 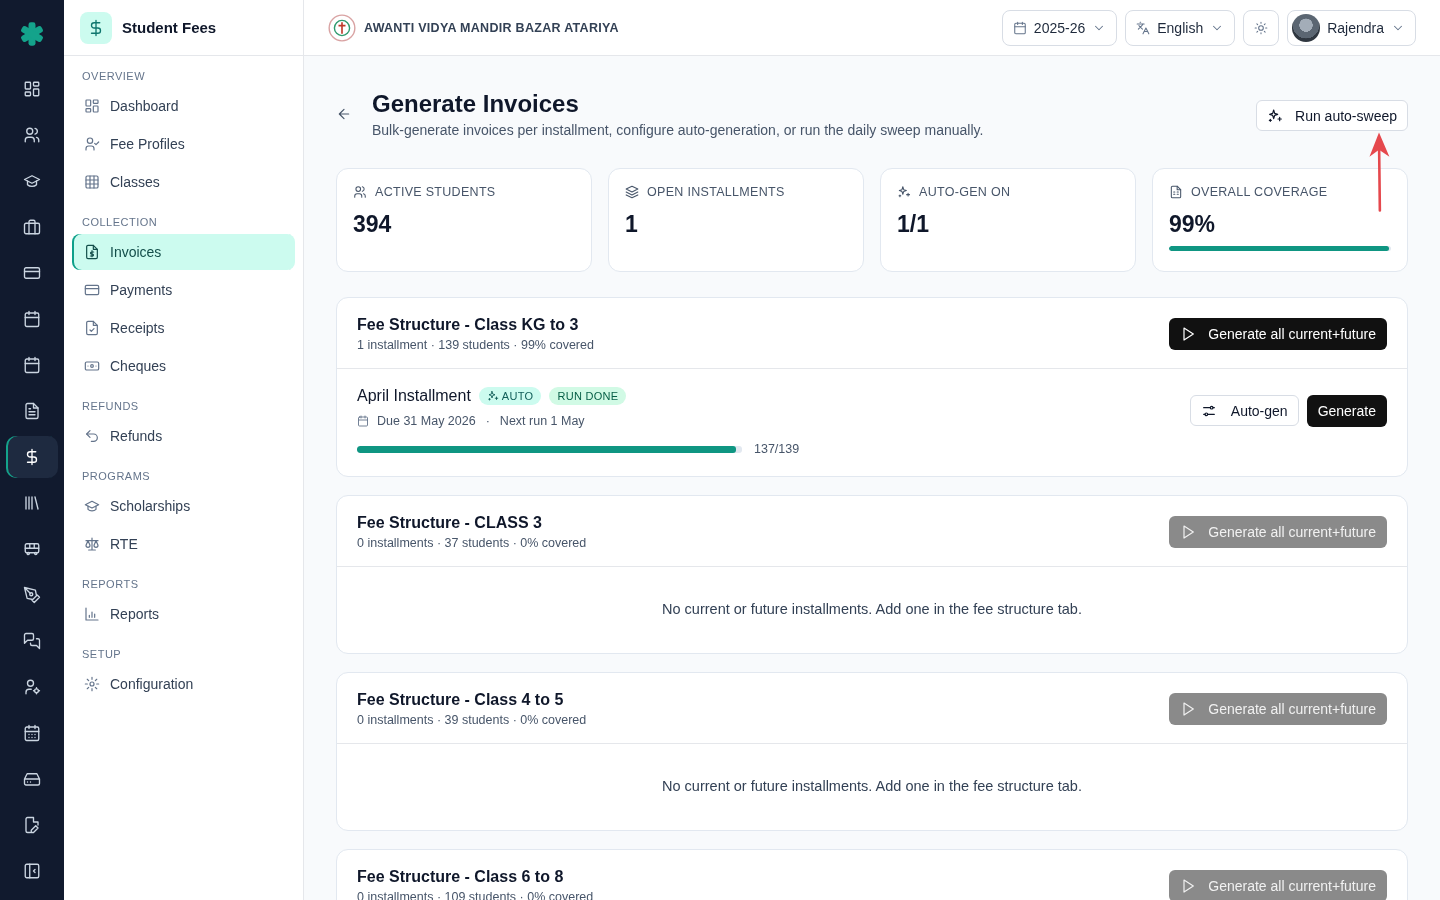 I want to click on bus-icon, so click(x=32, y=549).